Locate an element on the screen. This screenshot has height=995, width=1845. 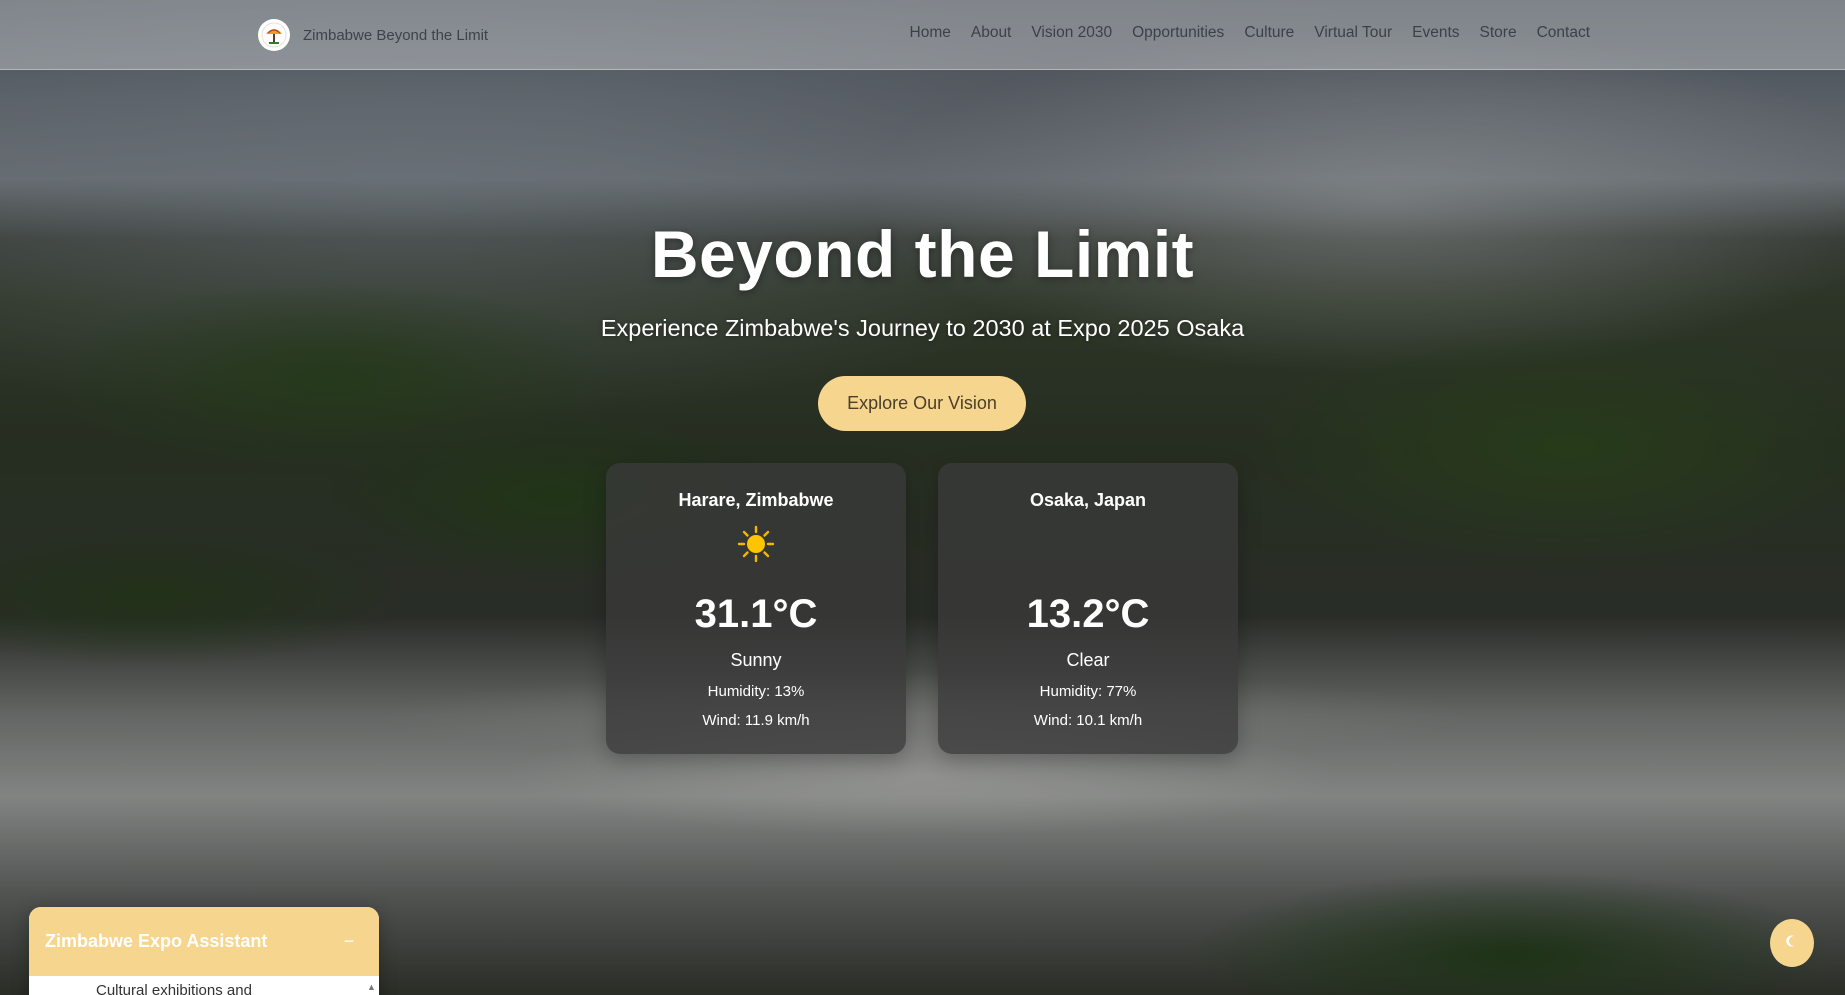
theme-toggle-button is located at coordinates (1792, 943).